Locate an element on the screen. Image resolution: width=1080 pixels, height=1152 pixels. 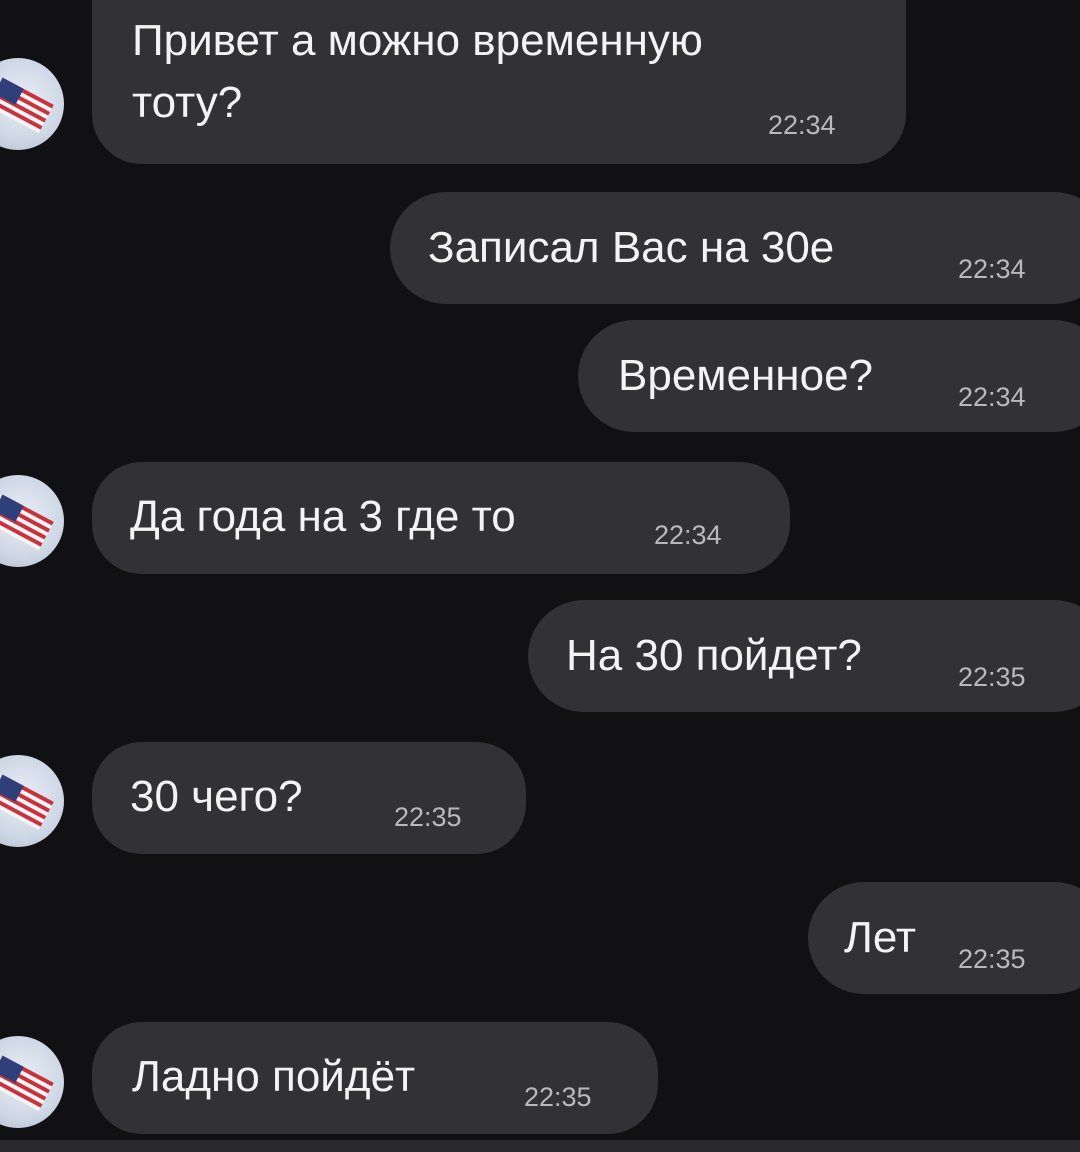
message-bubble-outgoing: Лет 22:35 is located at coordinates (944, 938).